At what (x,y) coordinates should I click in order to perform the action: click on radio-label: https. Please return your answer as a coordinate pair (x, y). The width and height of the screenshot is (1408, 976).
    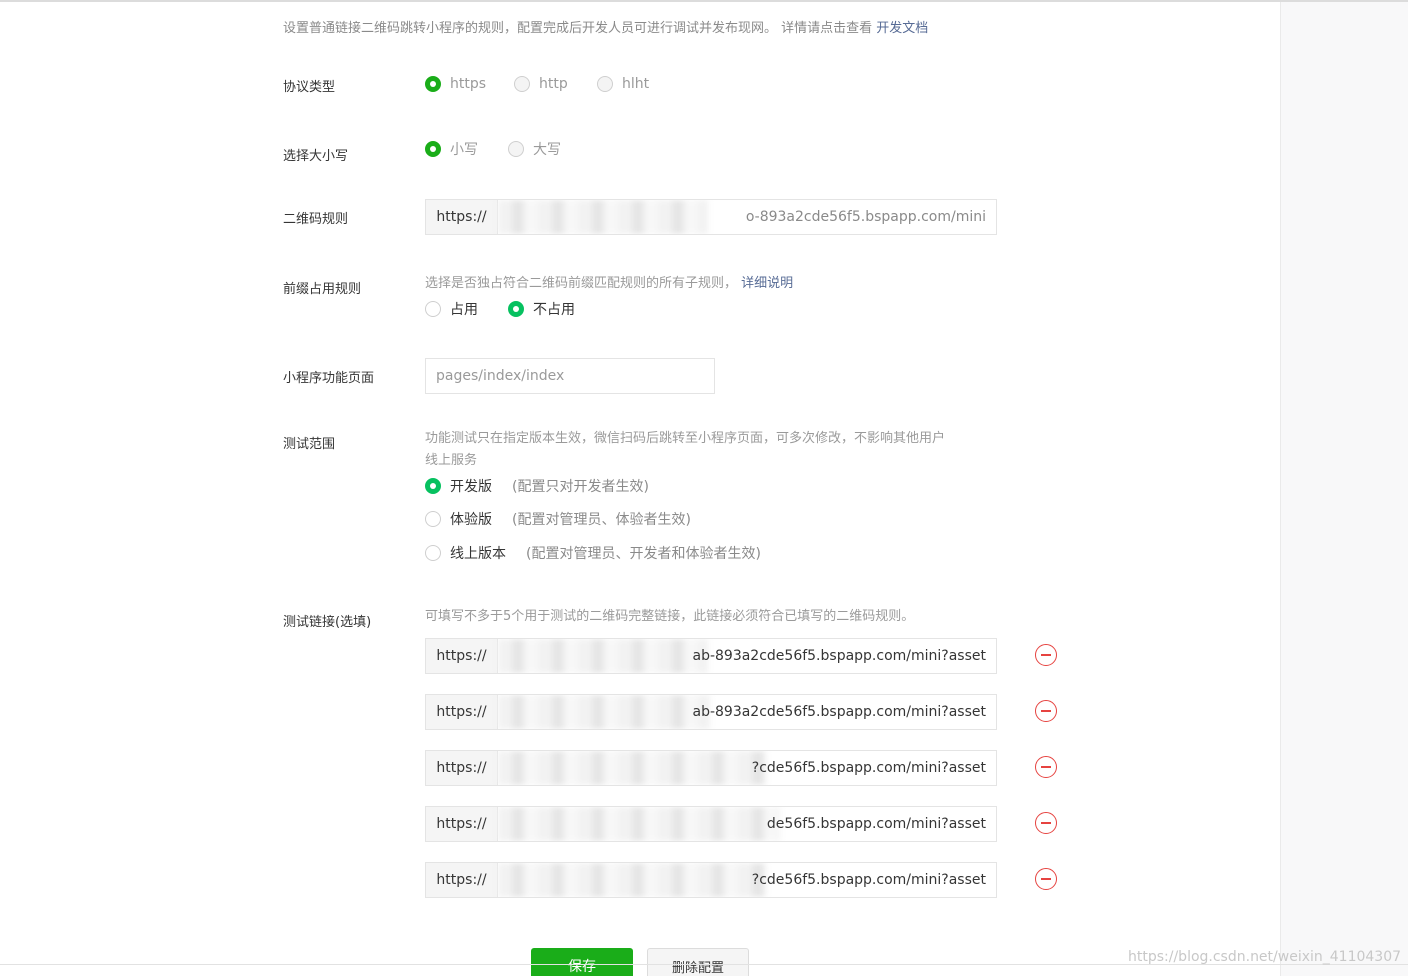
    Looking at the image, I should click on (468, 84).